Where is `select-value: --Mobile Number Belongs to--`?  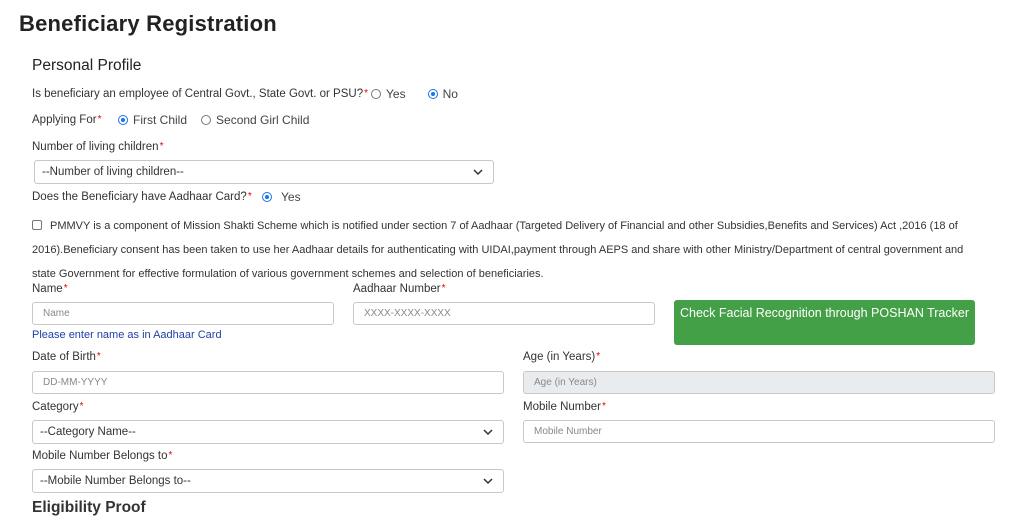 select-value: --Mobile Number Belongs to-- is located at coordinates (115, 481).